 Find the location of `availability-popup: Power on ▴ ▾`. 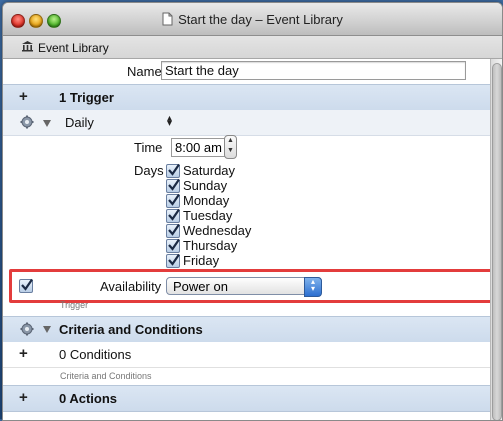

availability-popup: Power on ▴ ▾ is located at coordinates (244, 287).